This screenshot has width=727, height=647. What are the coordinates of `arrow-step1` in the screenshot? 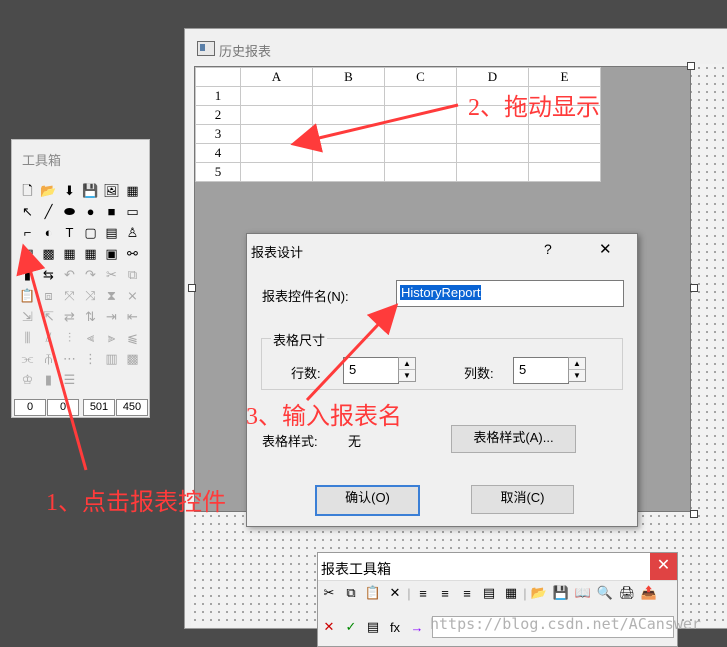 It's located at (52, 357).